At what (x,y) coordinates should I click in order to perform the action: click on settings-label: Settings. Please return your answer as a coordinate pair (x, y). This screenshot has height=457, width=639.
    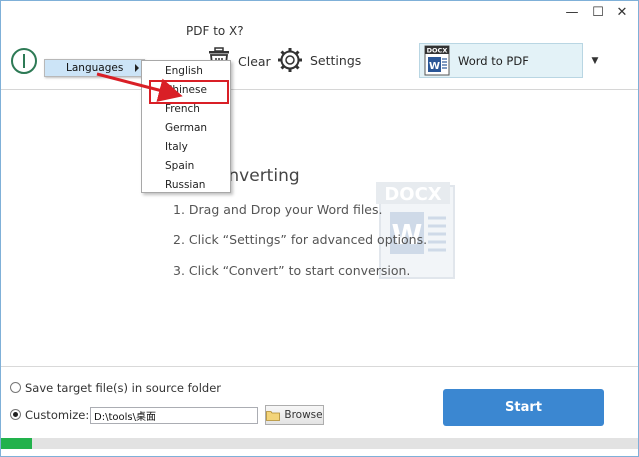
    Looking at the image, I should click on (336, 60).